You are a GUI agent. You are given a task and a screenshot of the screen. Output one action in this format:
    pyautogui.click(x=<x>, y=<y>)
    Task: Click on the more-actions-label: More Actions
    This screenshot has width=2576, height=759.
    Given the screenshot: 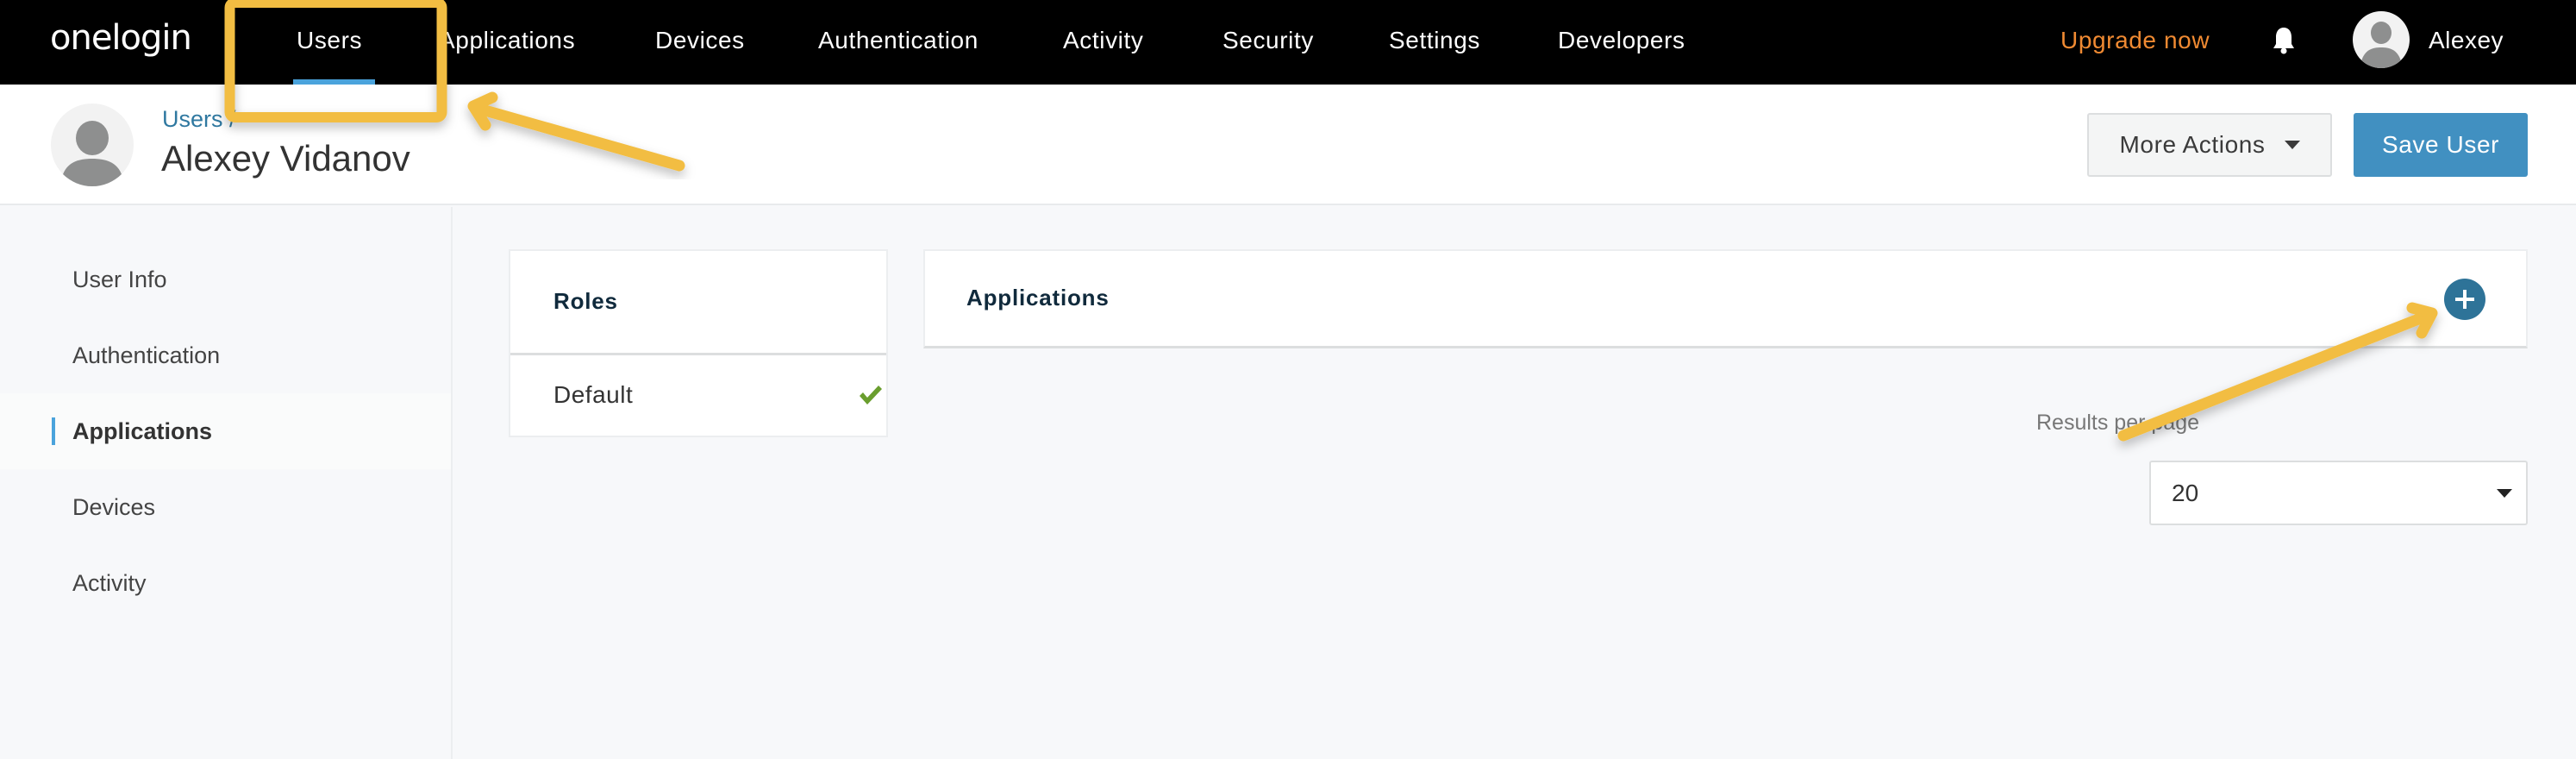 What is the action you would take?
    pyautogui.click(x=2192, y=144)
    